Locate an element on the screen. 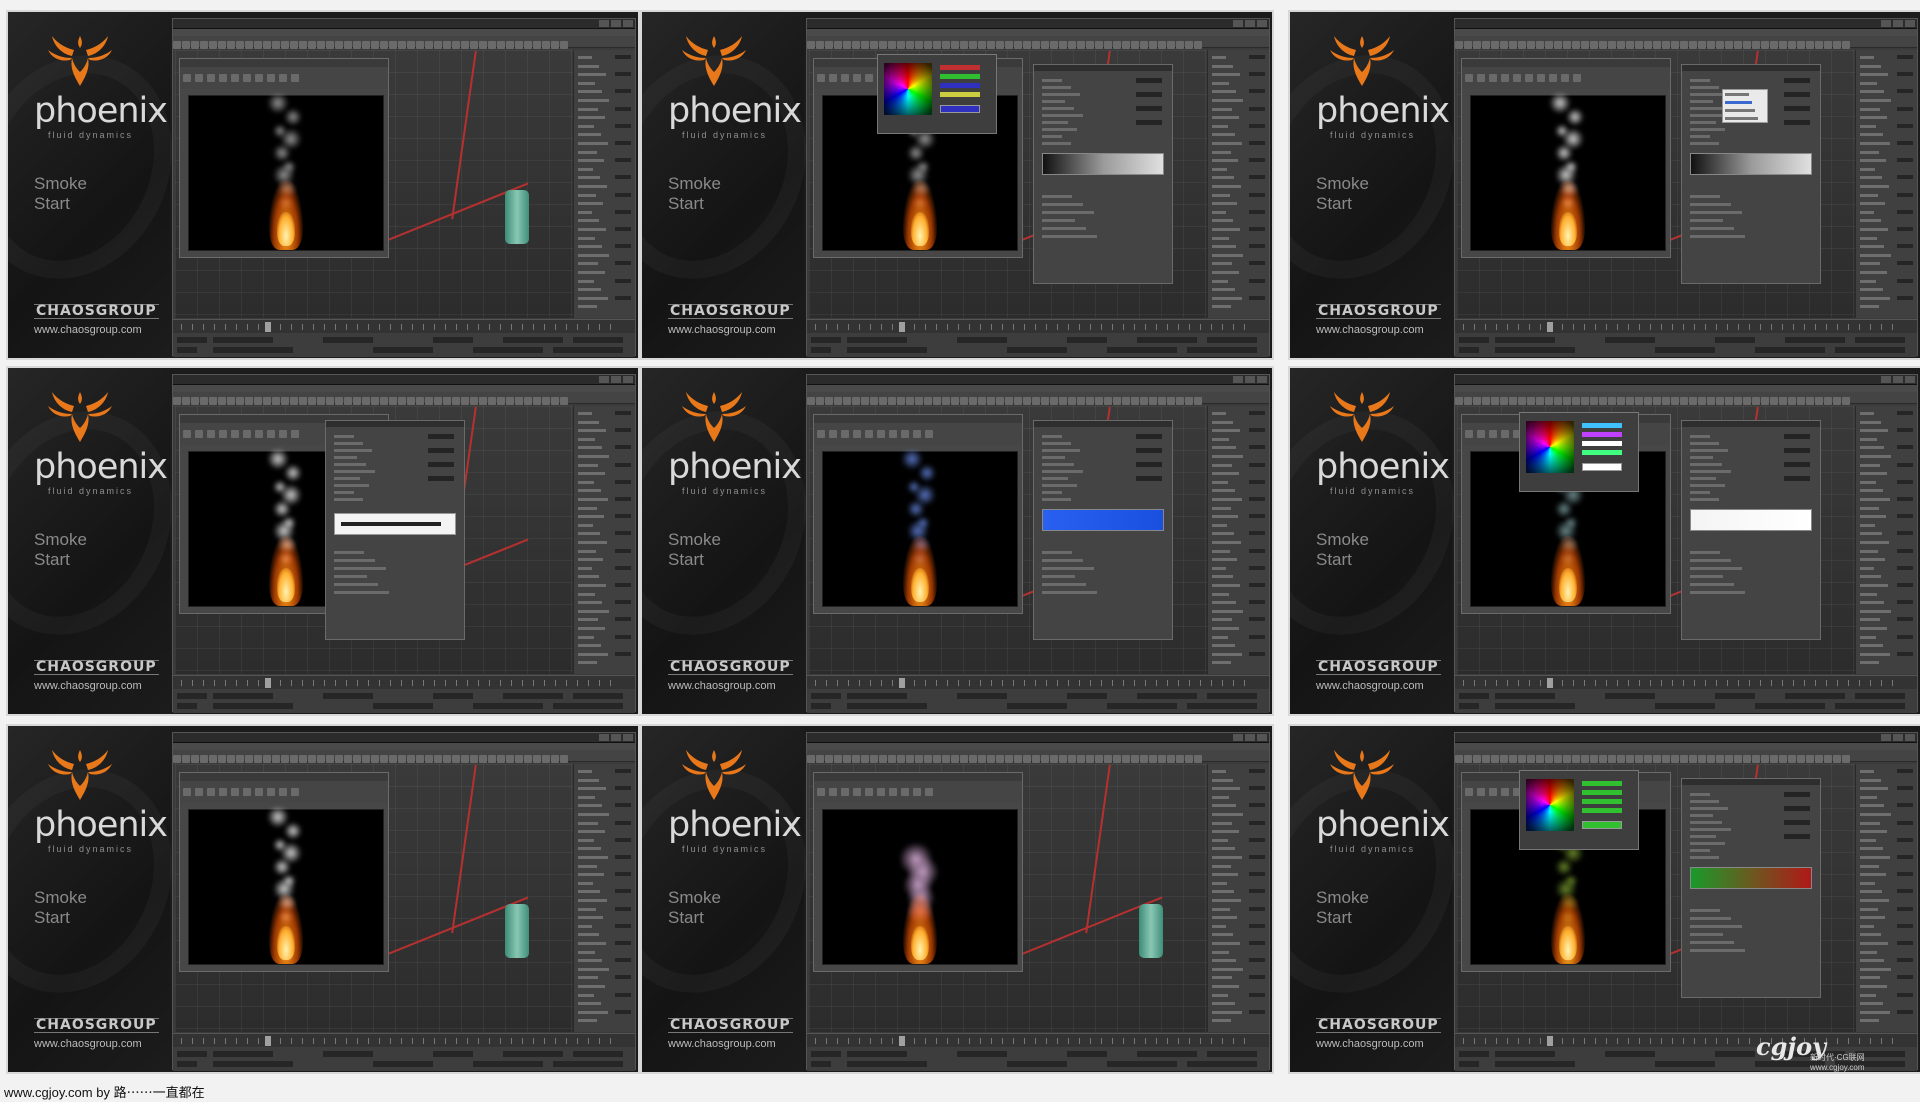 This screenshot has height=1102, width=1920. command-panel is located at coordinates (1238, 540).